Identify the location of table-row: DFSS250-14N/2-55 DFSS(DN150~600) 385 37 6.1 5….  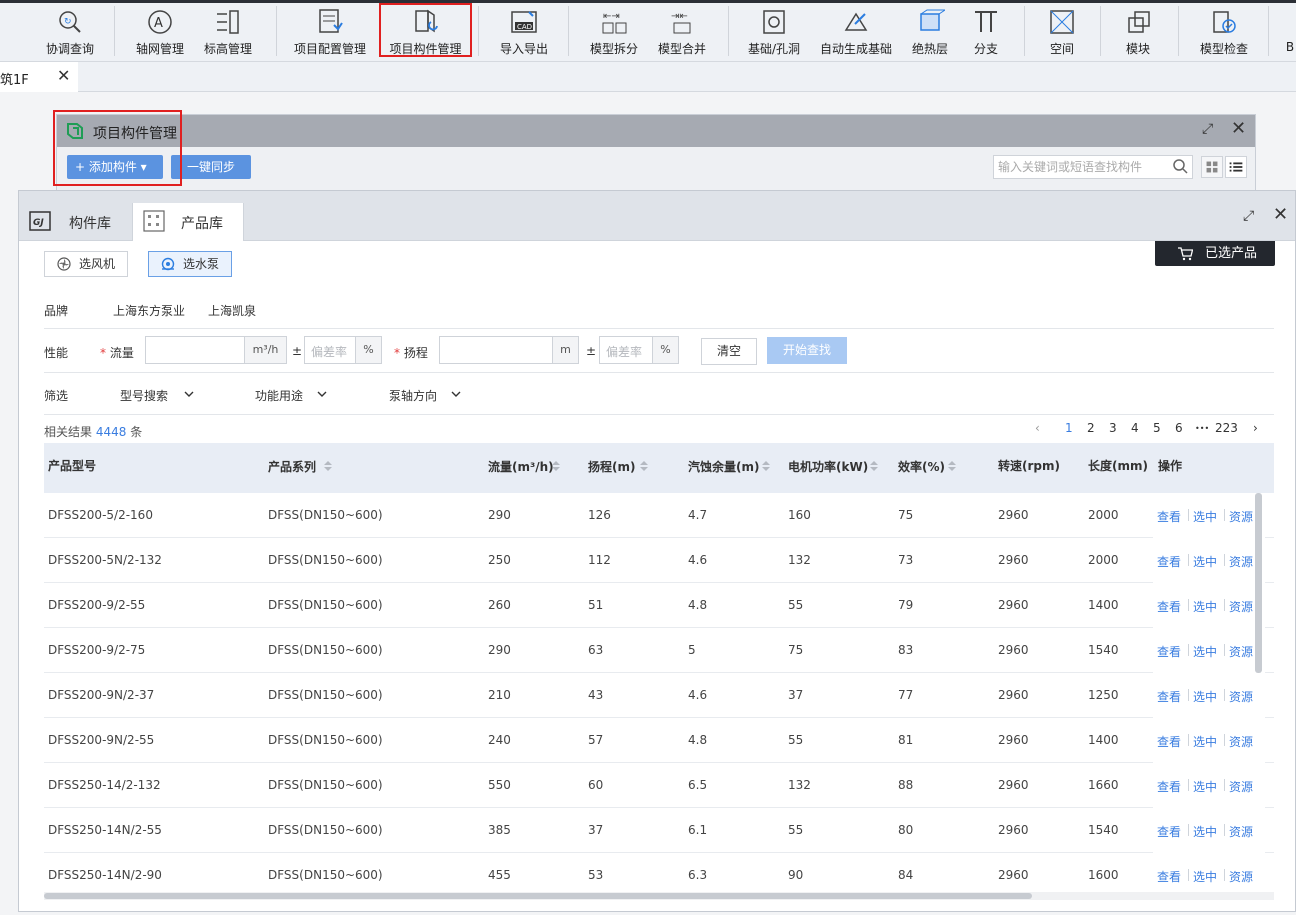
(659, 830).